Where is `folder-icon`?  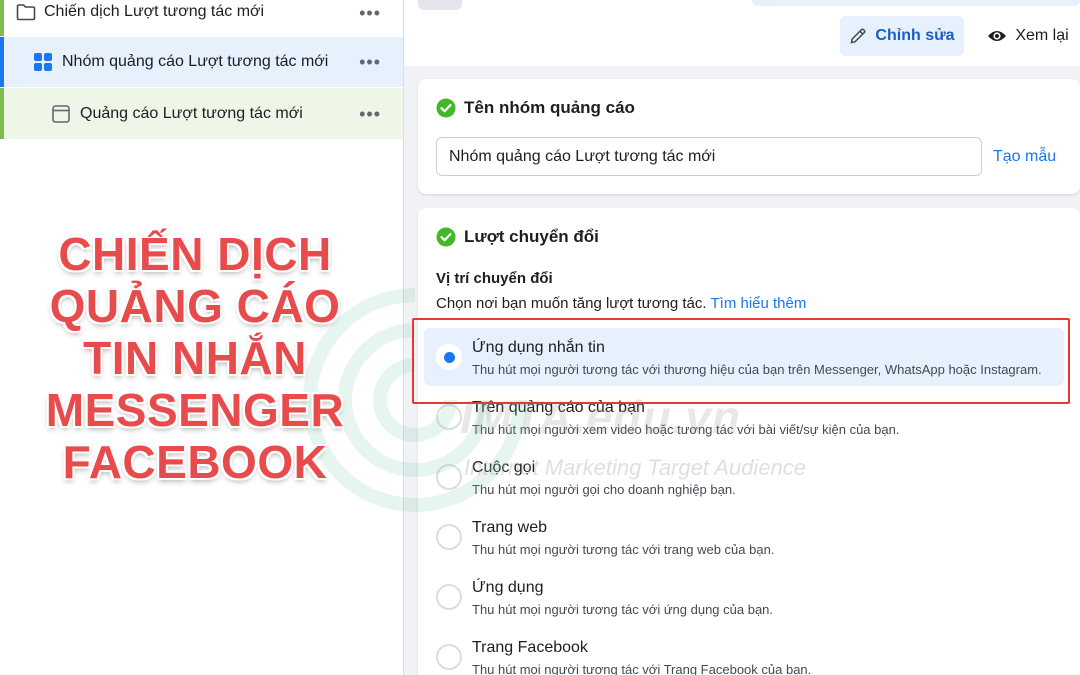 folder-icon is located at coordinates (26, 12).